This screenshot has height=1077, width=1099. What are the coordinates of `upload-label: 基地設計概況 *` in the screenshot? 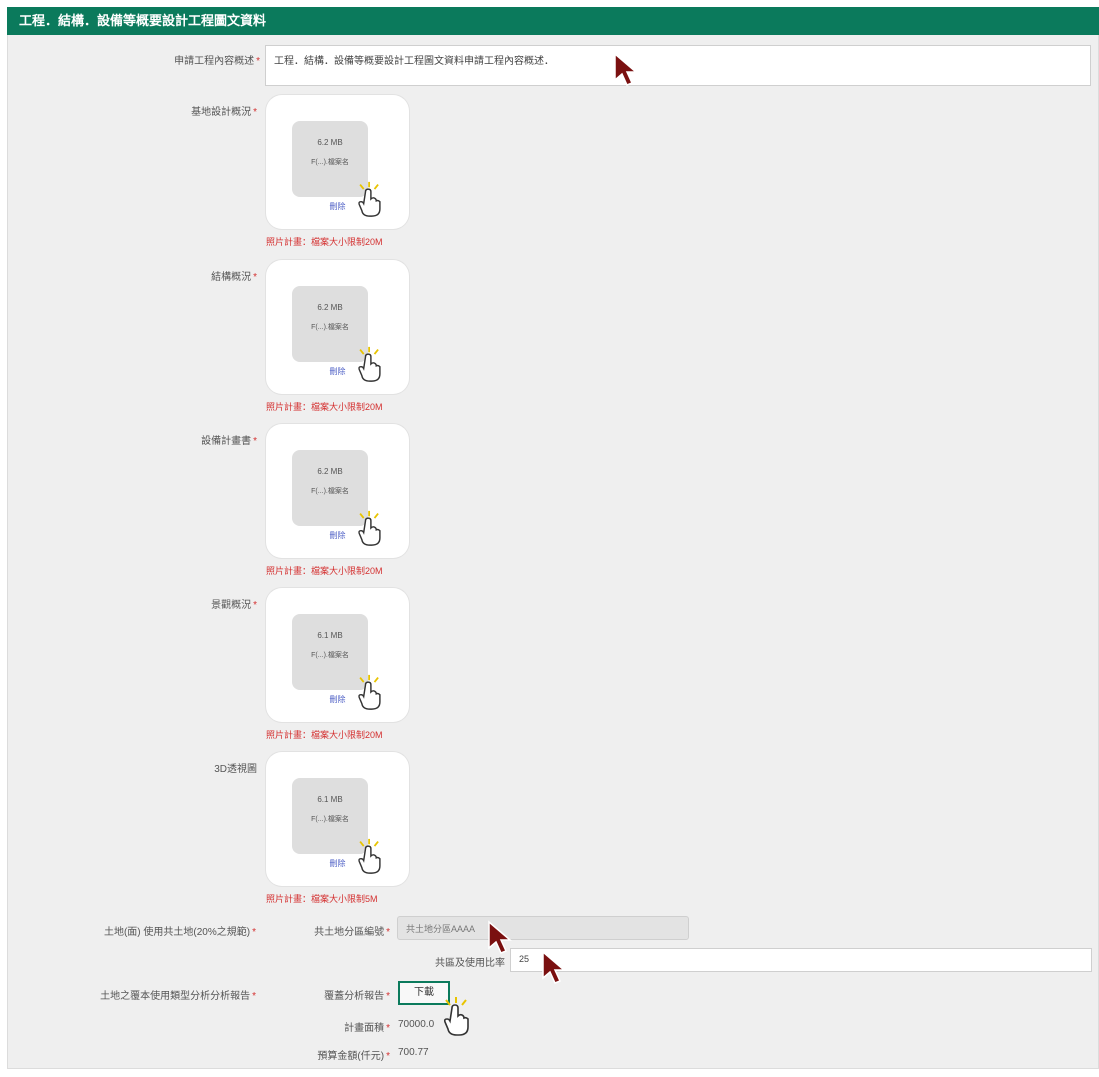 It's located at (178, 110).